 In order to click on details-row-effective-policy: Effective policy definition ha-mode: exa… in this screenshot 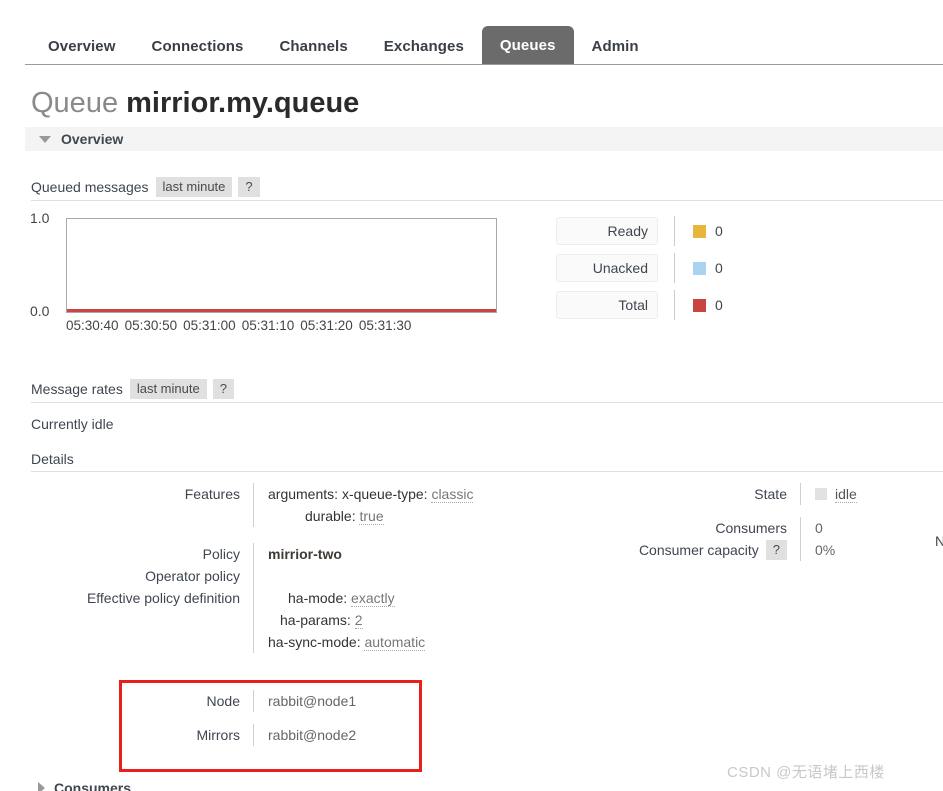, I will do `click(296, 620)`.